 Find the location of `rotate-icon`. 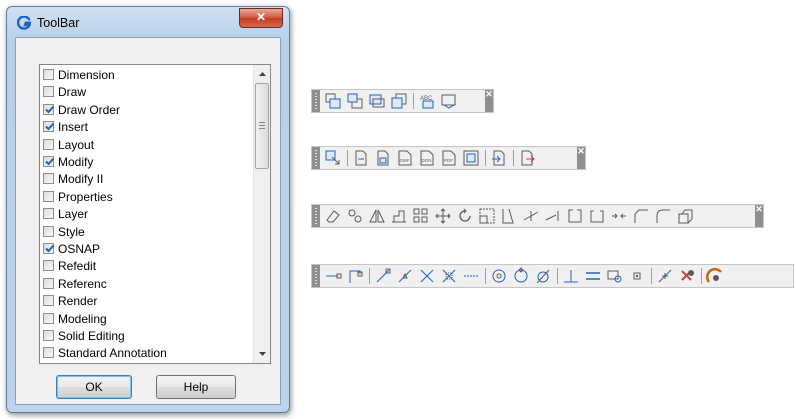

rotate-icon is located at coordinates (465, 216).